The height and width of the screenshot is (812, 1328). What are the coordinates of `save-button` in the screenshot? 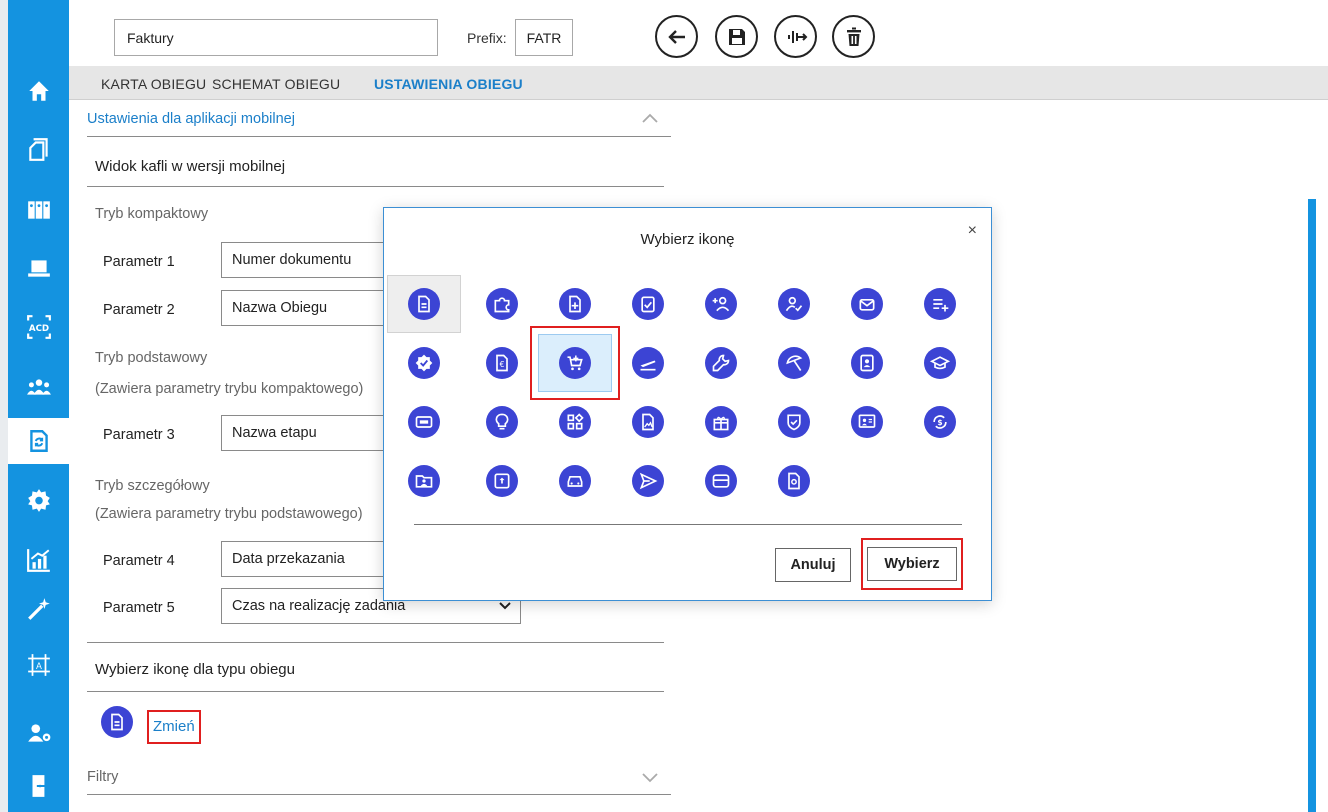 It's located at (736, 36).